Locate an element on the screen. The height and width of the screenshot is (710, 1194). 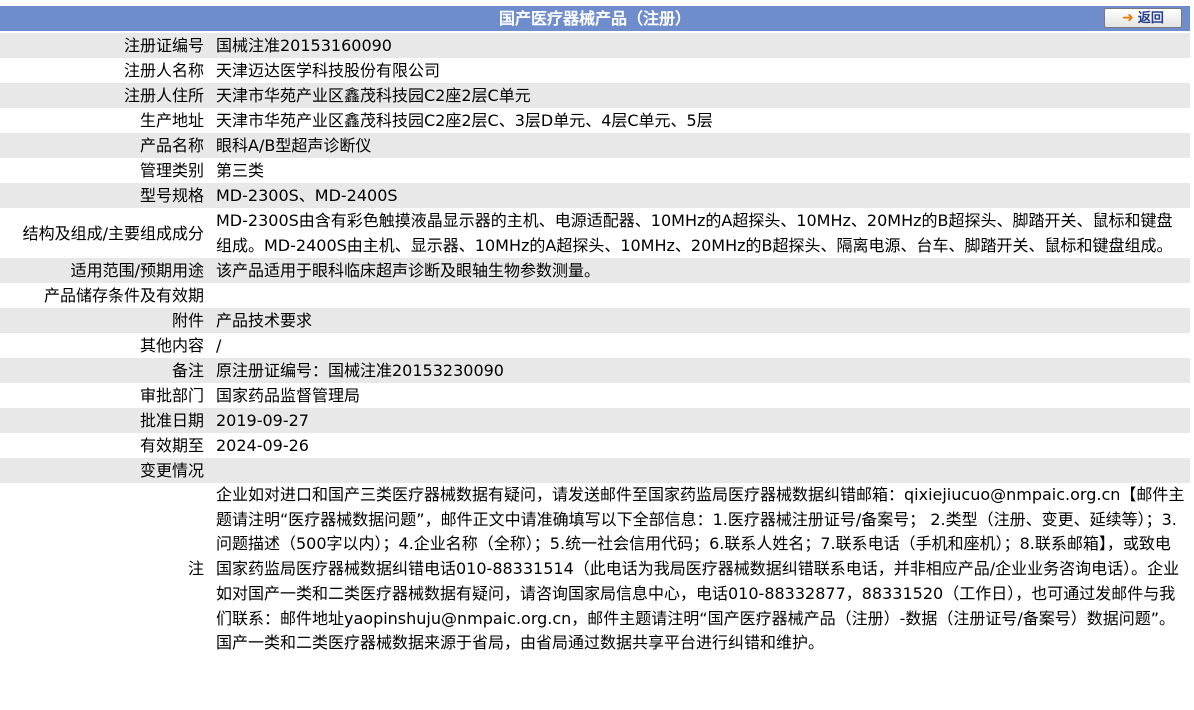
field-label: 批准日期 is located at coordinates (105, 420).